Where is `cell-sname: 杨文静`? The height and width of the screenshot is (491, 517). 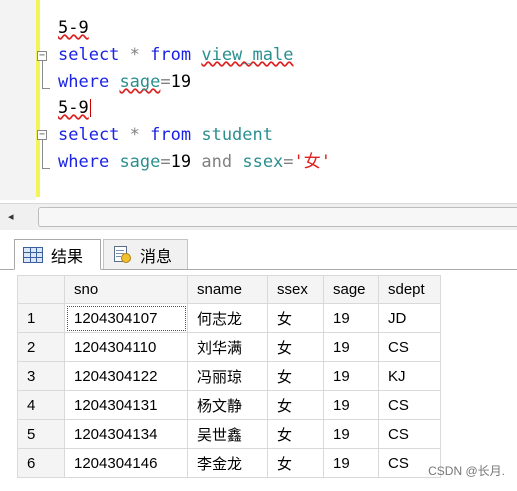
cell-sname: 杨文静 is located at coordinates (227, 405).